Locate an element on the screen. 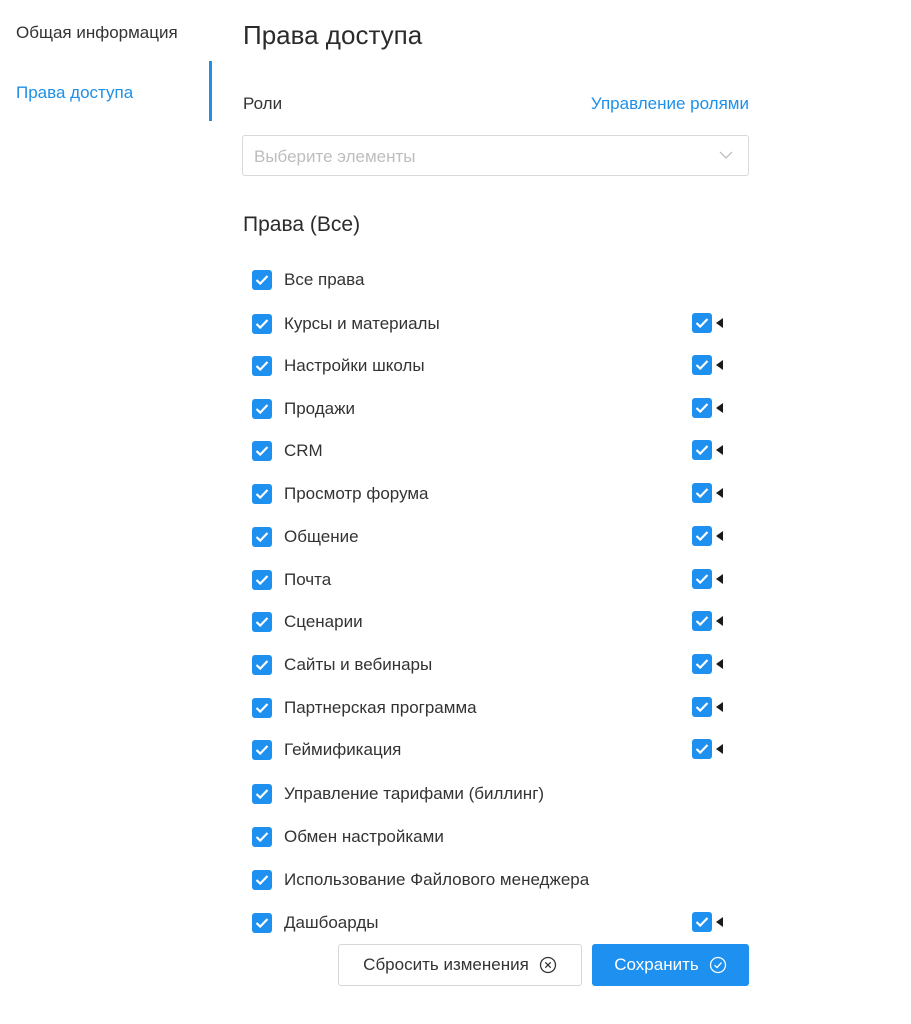 The width and height of the screenshot is (911, 1024). permission-label: Управление тарифами (биллинг) is located at coordinates (414, 793).